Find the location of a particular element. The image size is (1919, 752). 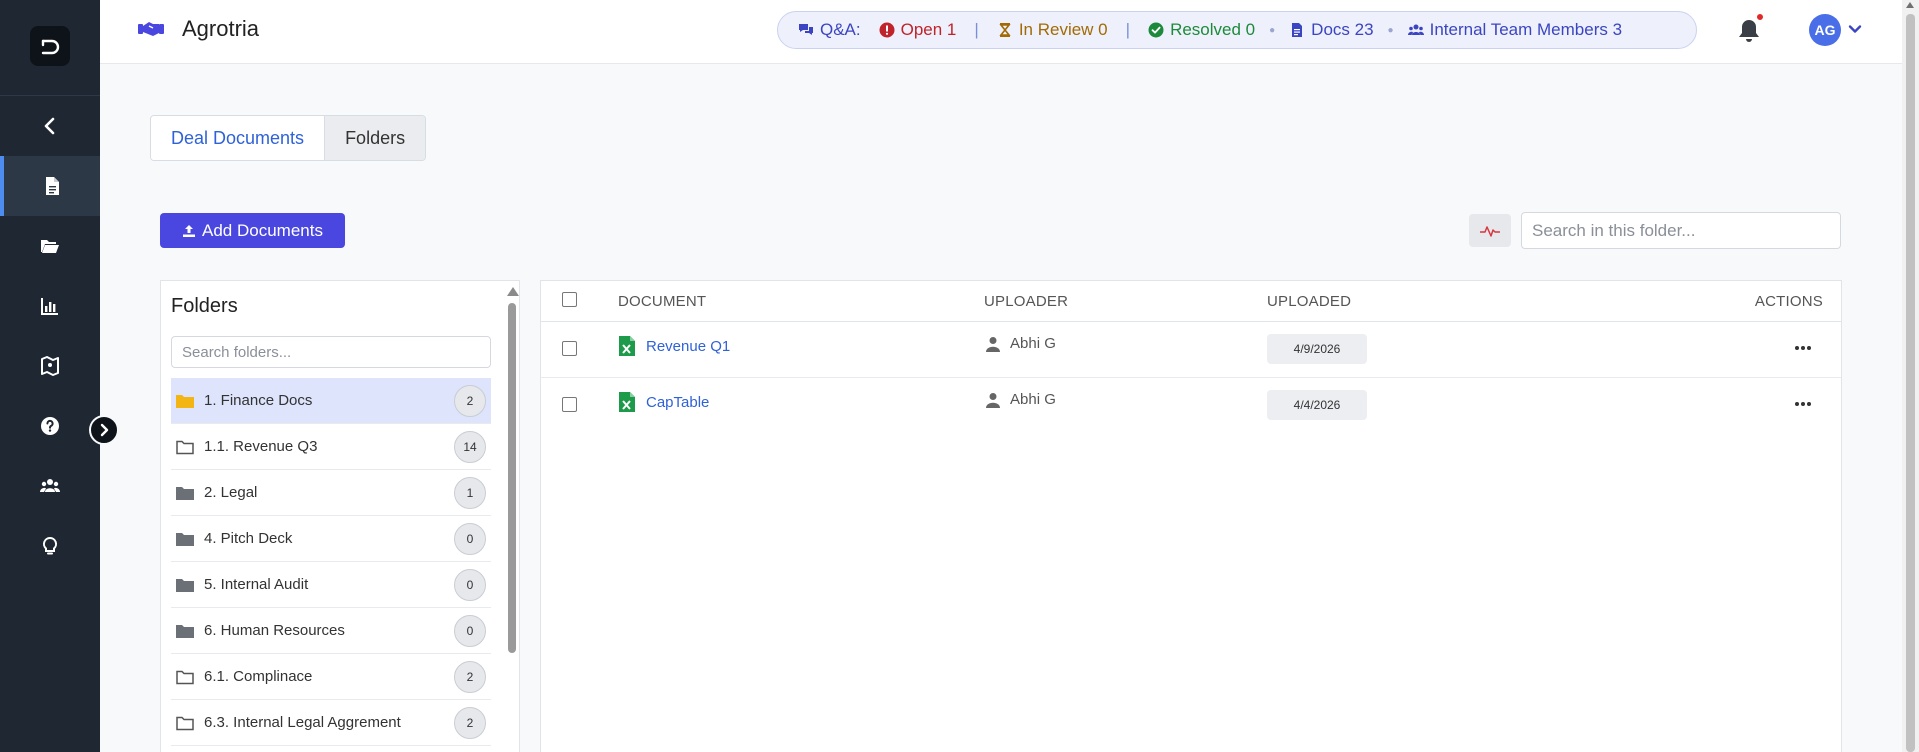

heartbeat-icon is located at coordinates (1490, 231).